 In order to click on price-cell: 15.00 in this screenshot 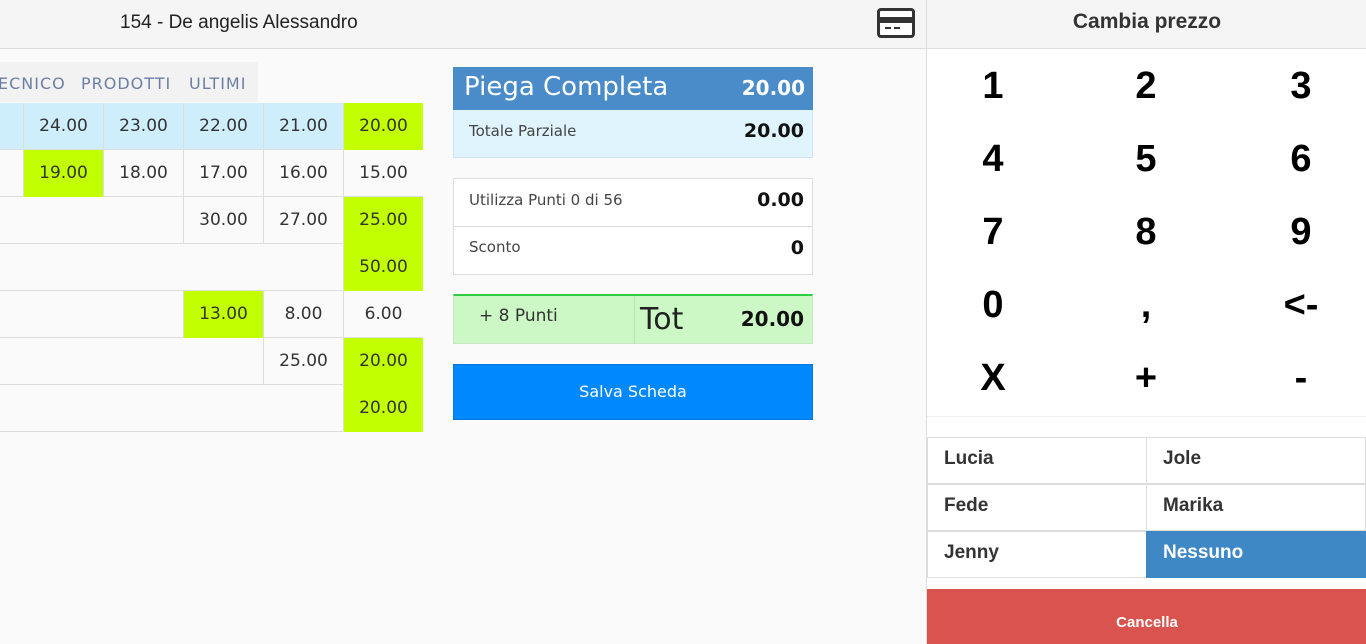, I will do `click(383, 173)`.